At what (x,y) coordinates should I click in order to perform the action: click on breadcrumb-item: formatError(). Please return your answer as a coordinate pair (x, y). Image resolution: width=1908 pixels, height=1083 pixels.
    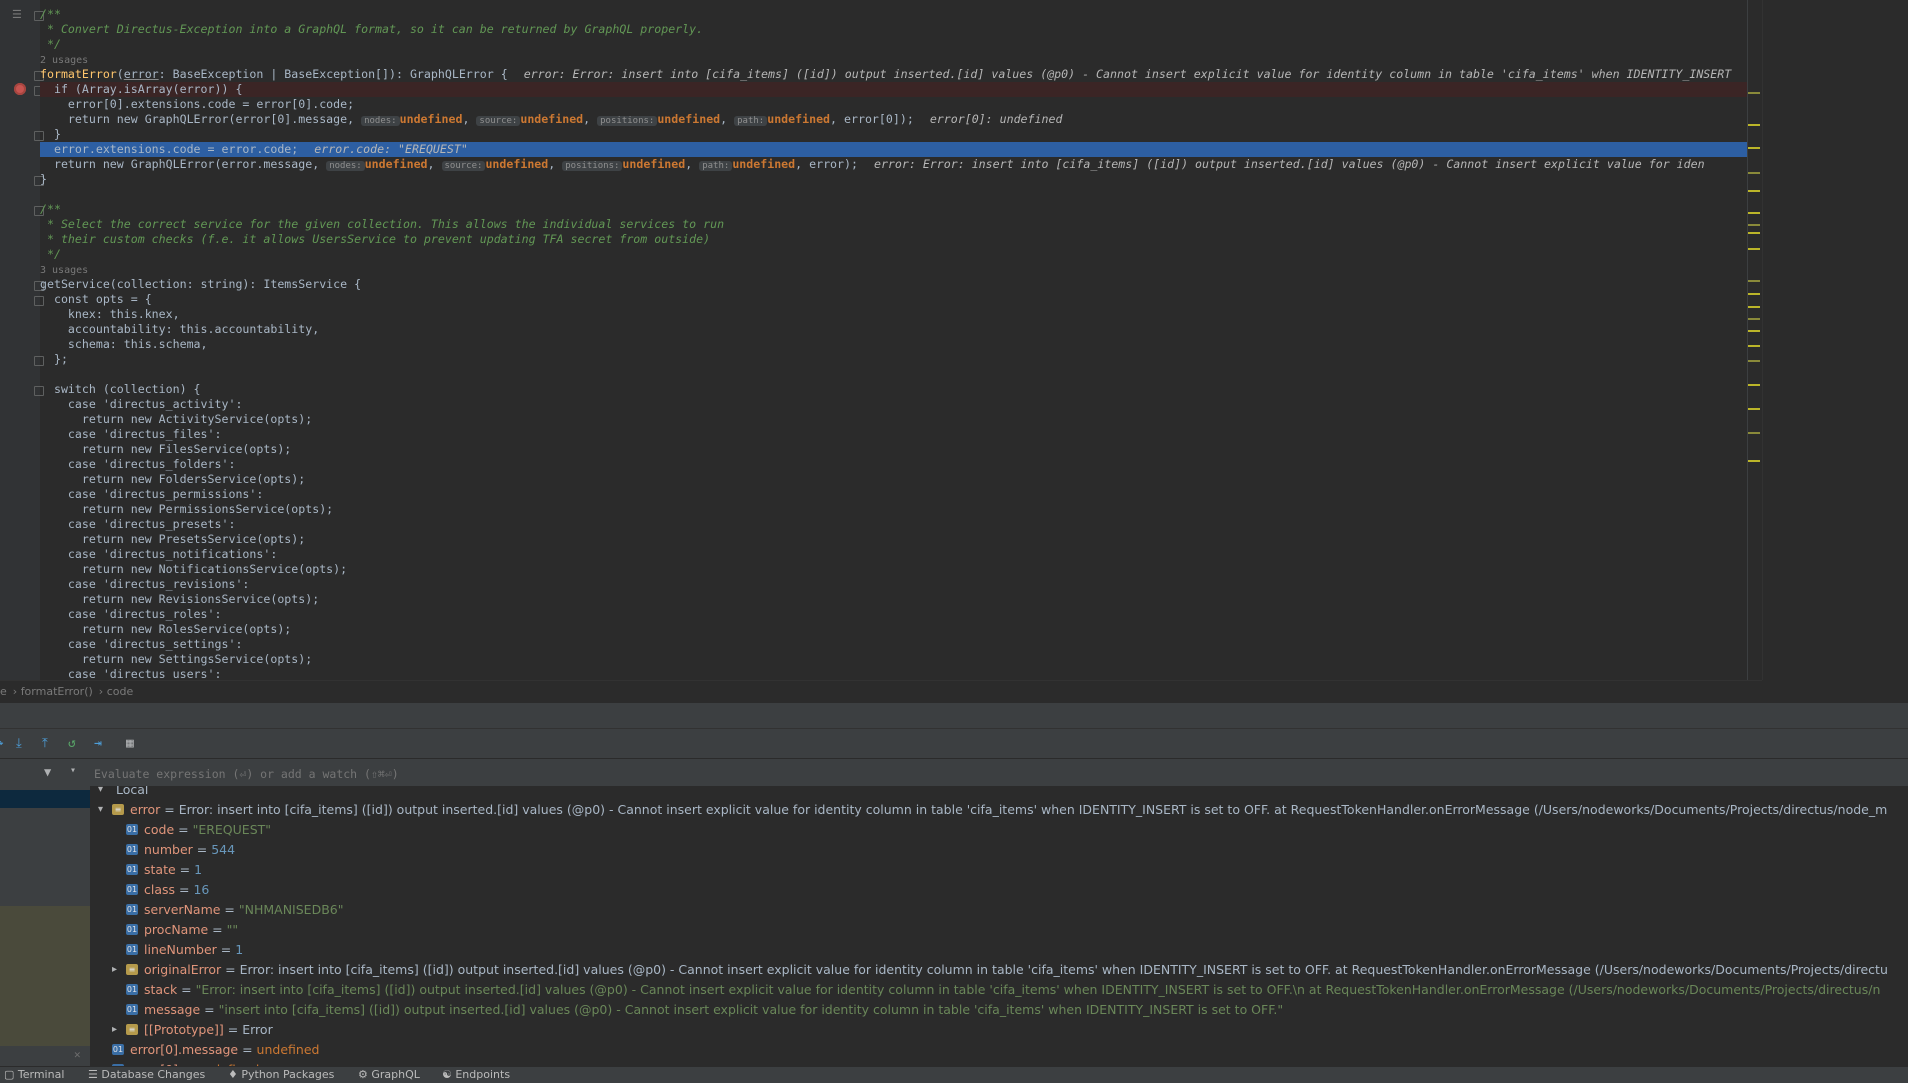
    Looking at the image, I should click on (57, 691).